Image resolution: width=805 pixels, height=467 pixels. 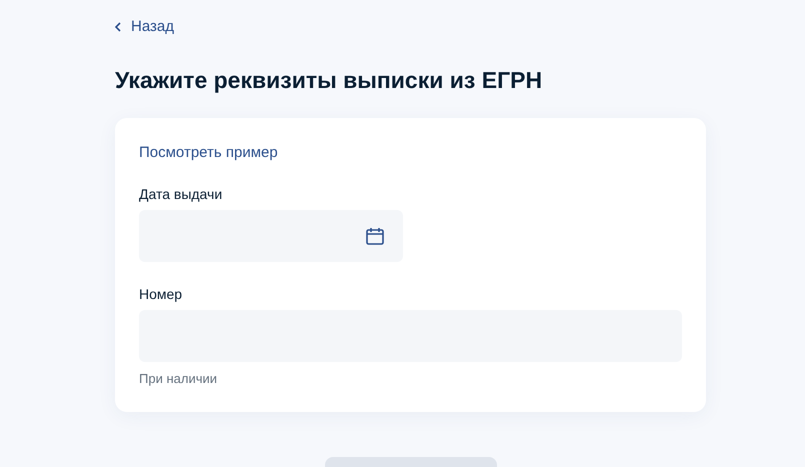 What do you see at coordinates (118, 27) in the screenshot?
I see `chevron-left-icon` at bounding box center [118, 27].